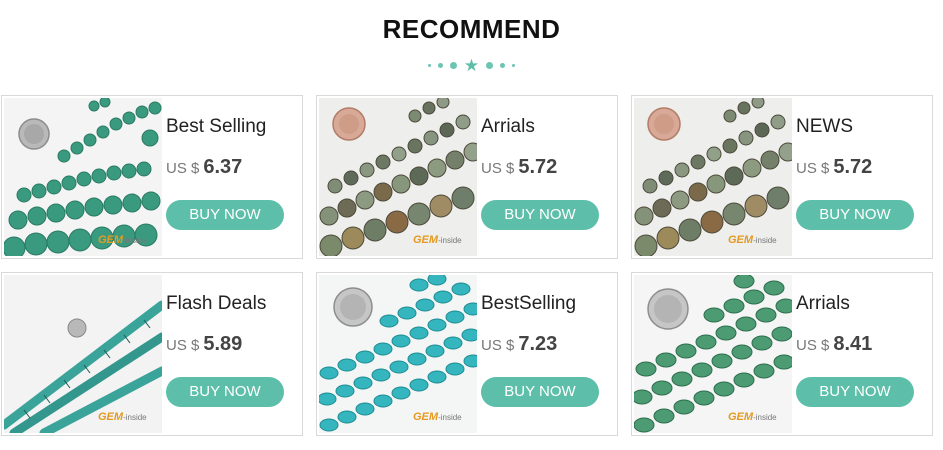 Image resolution: width=943 pixels, height=450 pixels. What do you see at coordinates (223, 167) in the screenshot?
I see `price-amount: 6.37` at bounding box center [223, 167].